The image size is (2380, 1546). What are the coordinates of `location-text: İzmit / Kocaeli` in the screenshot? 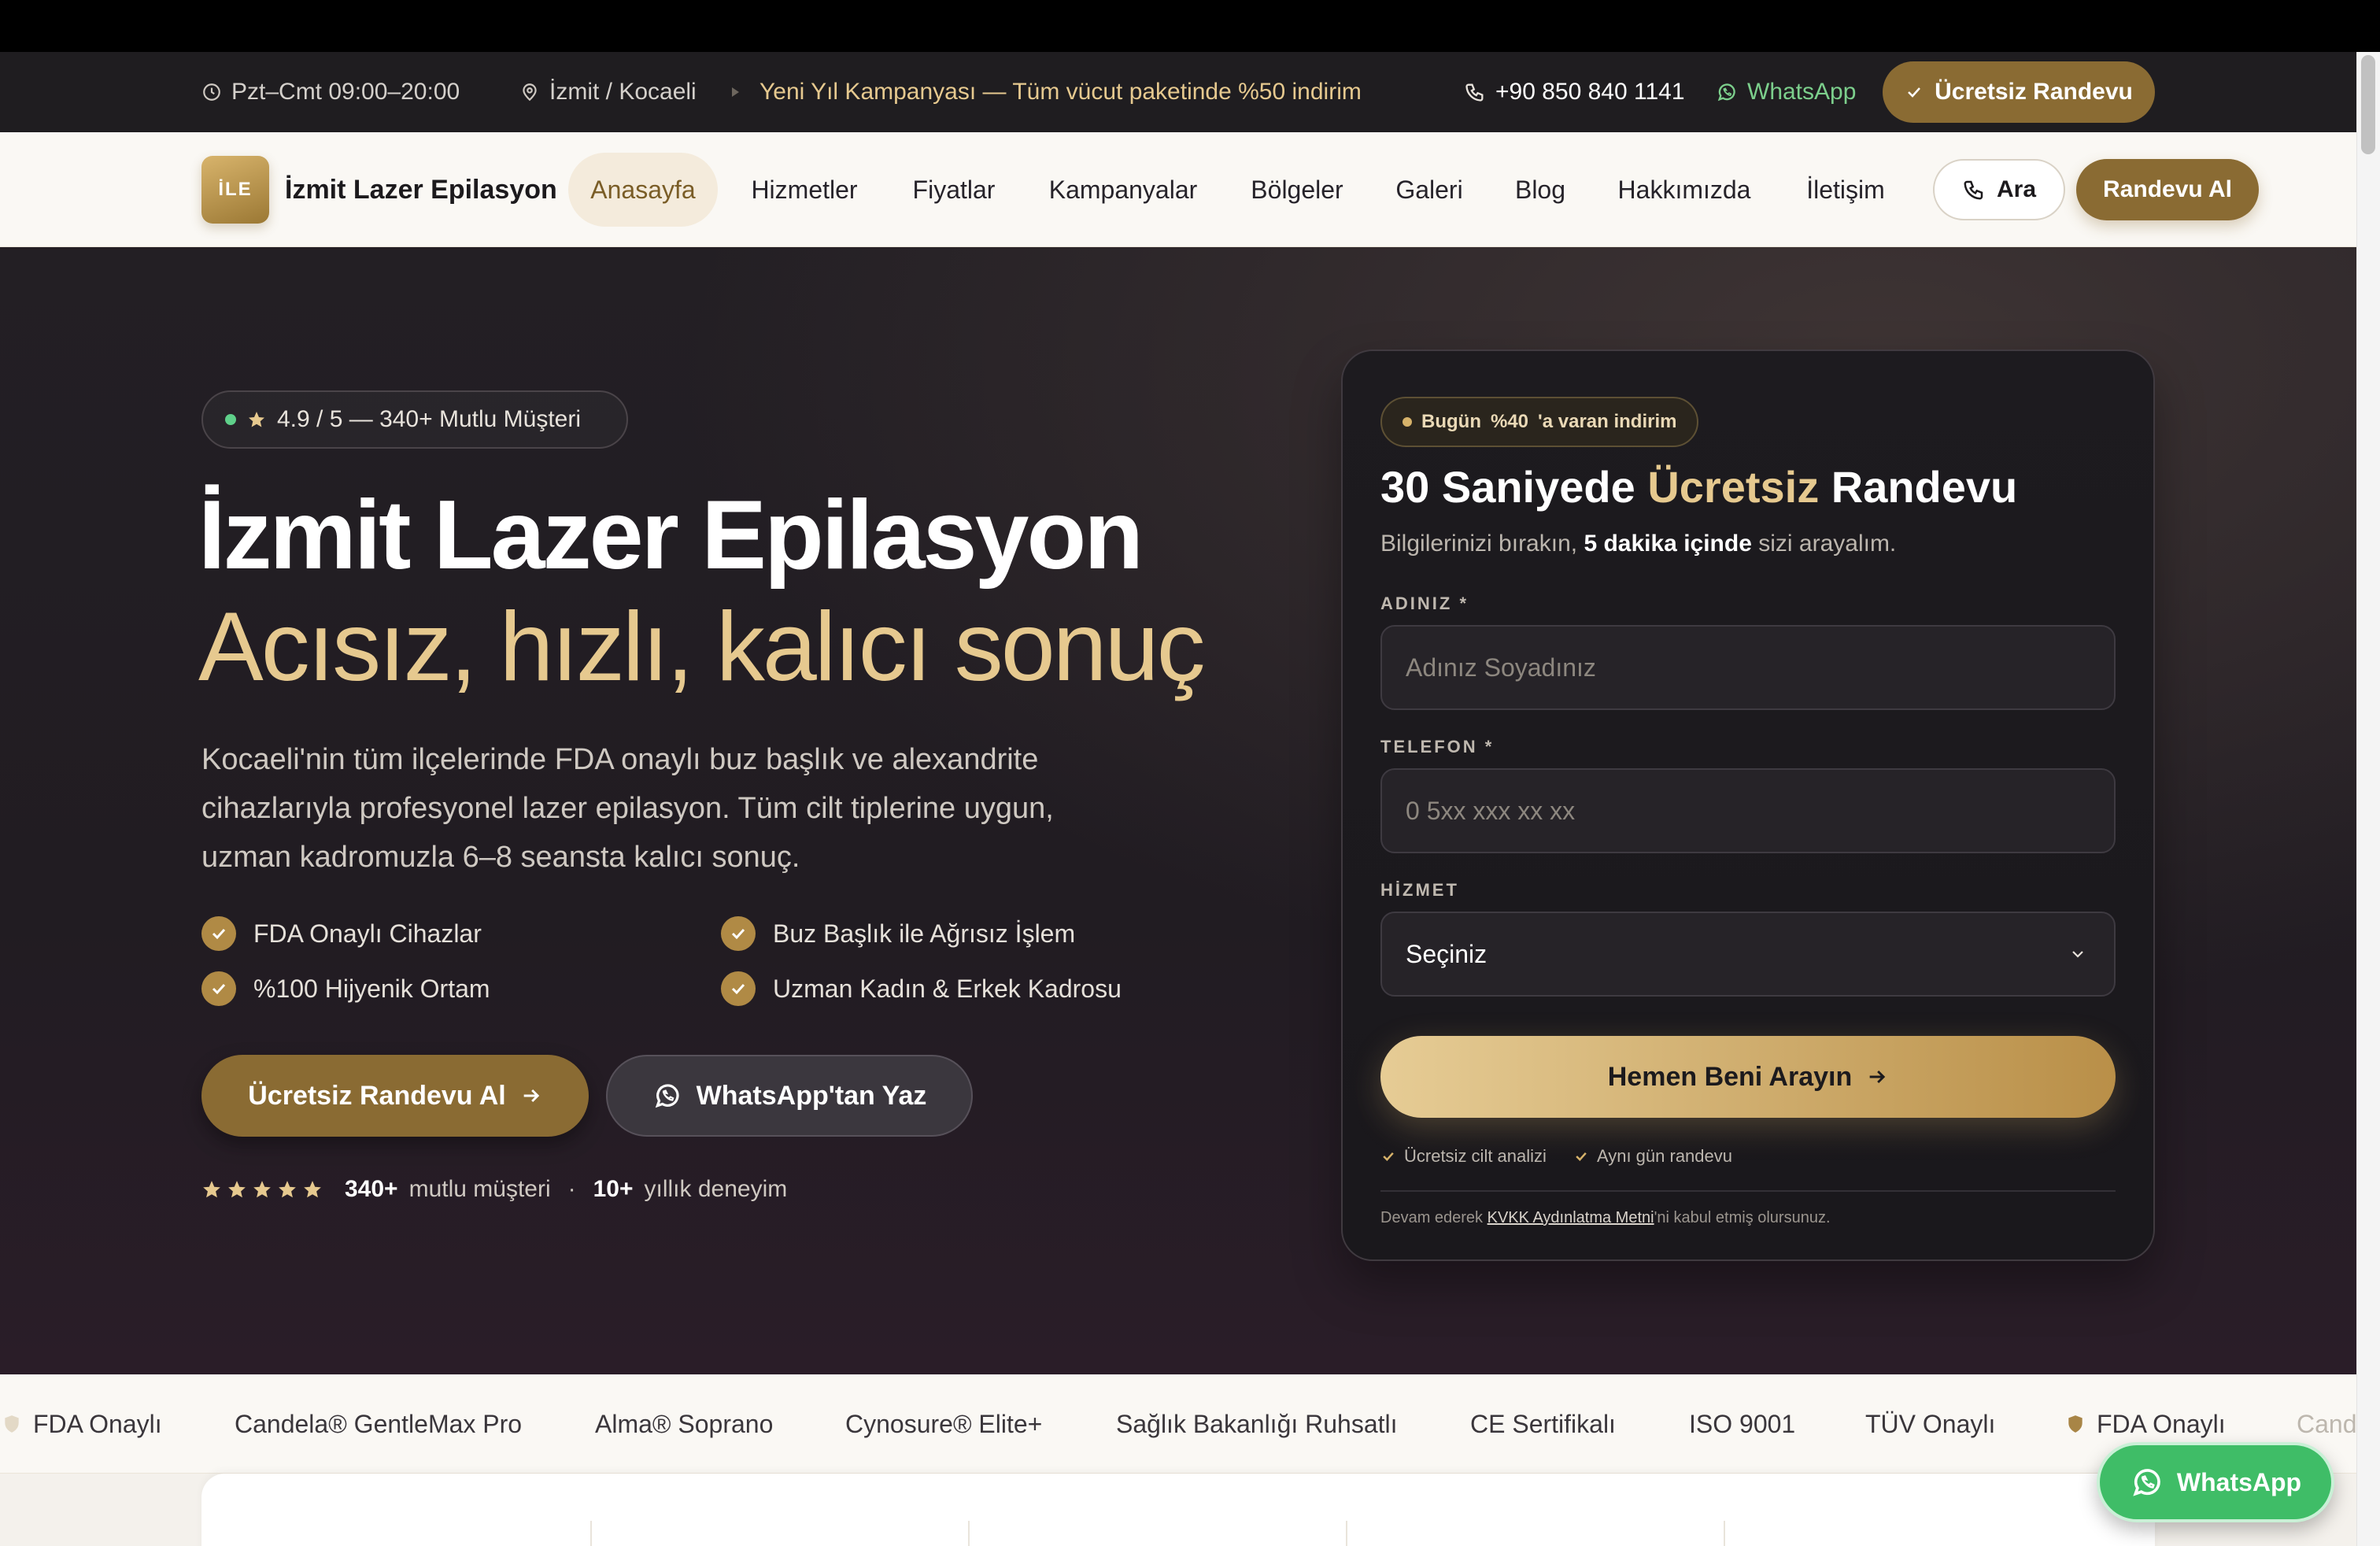 It's located at (623, 92).